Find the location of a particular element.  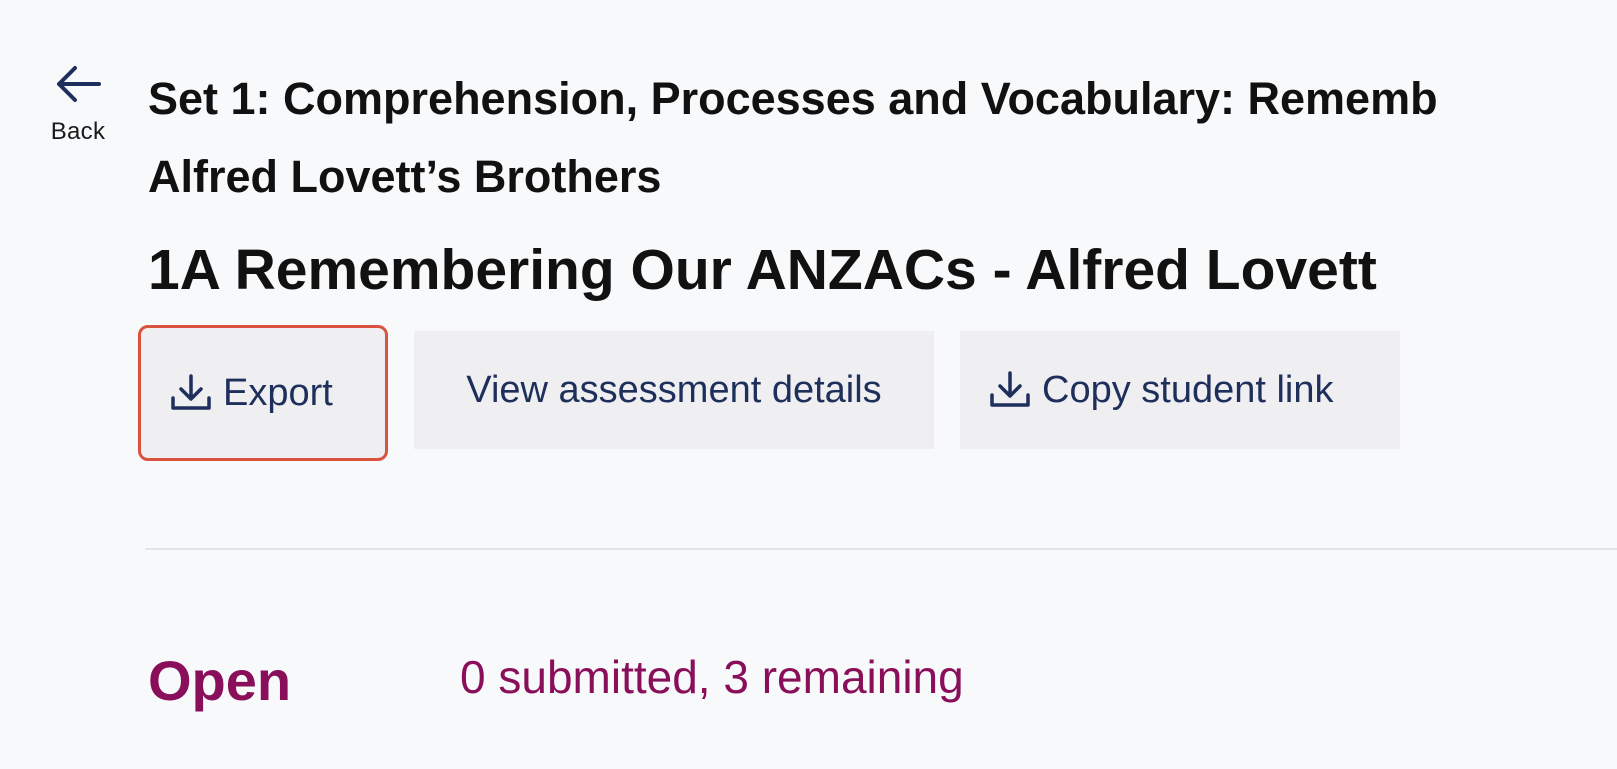

export-button: Export is located at coordinates (263, 393).